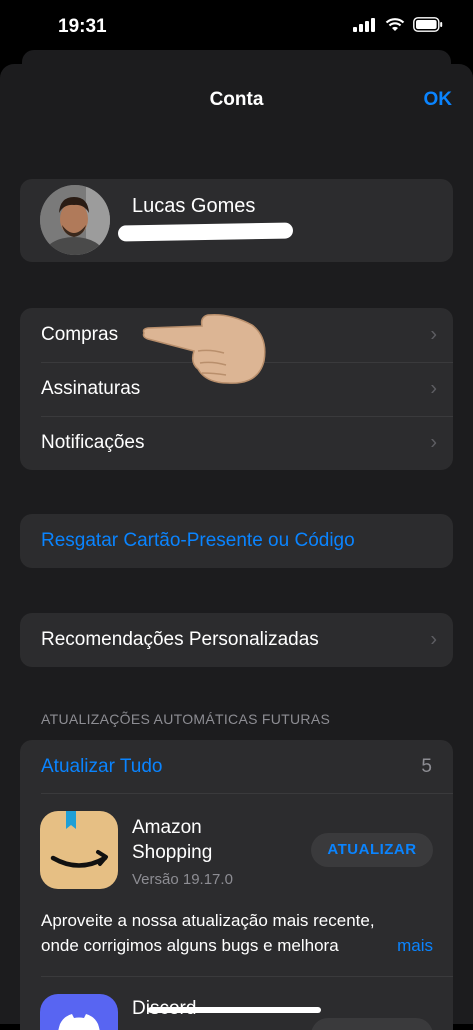  Describe the element at coordinates (236, 767) in the screenshot. I see `update-all-row: Atualizar Tudo 5` at that location.